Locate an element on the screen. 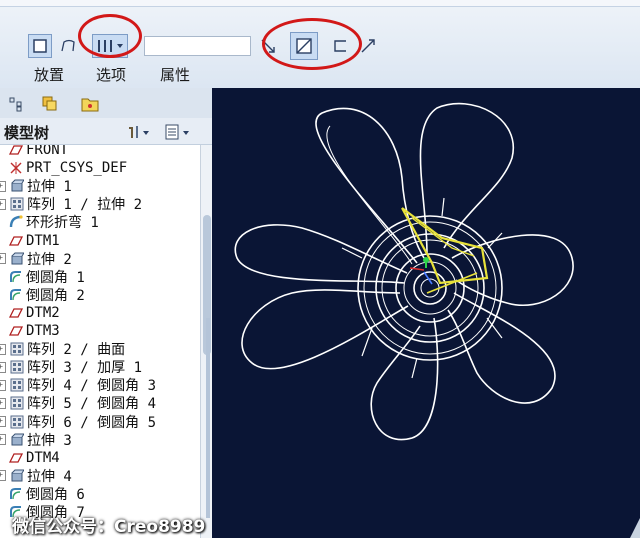 The height and width of the screenshot is (538, 640). tree-item: + 拉伸 2 is located at coordinates (36, 259).